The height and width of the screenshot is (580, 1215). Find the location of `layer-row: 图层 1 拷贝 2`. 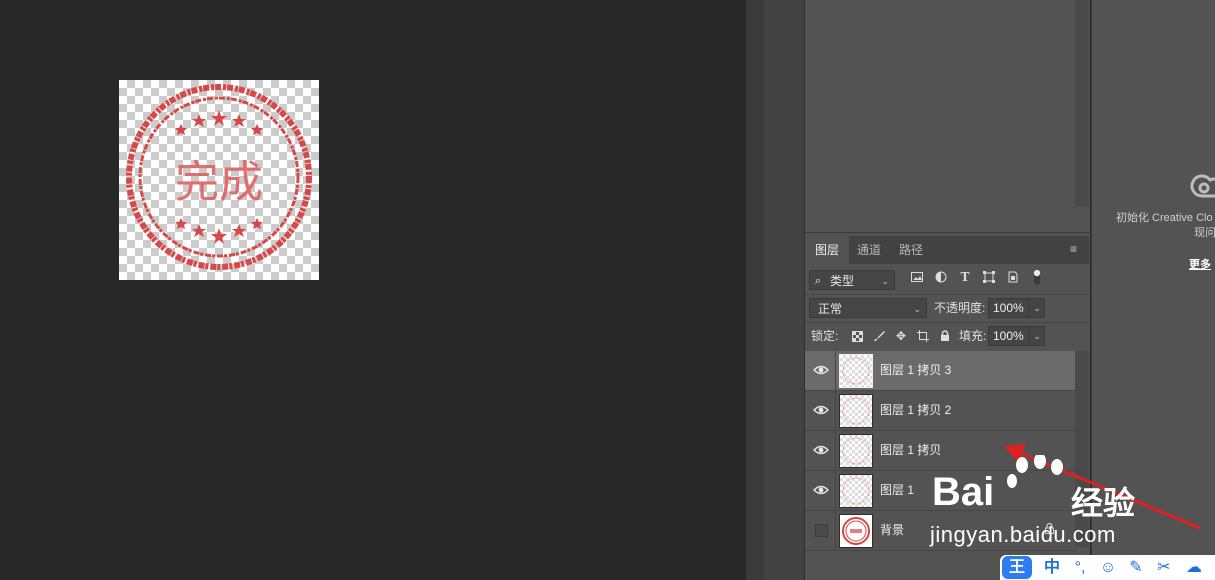

layer-row: 图层 1 拷贝 2 is located at coordinates (940, 411).